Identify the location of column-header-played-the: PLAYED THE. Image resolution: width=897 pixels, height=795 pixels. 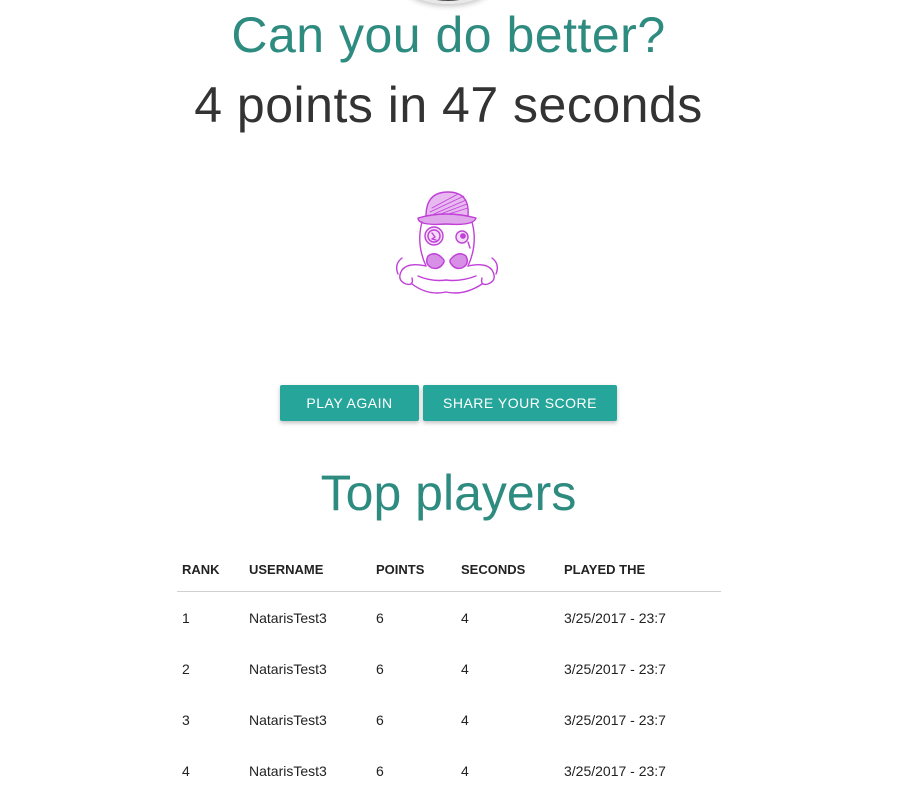
(640, 570).